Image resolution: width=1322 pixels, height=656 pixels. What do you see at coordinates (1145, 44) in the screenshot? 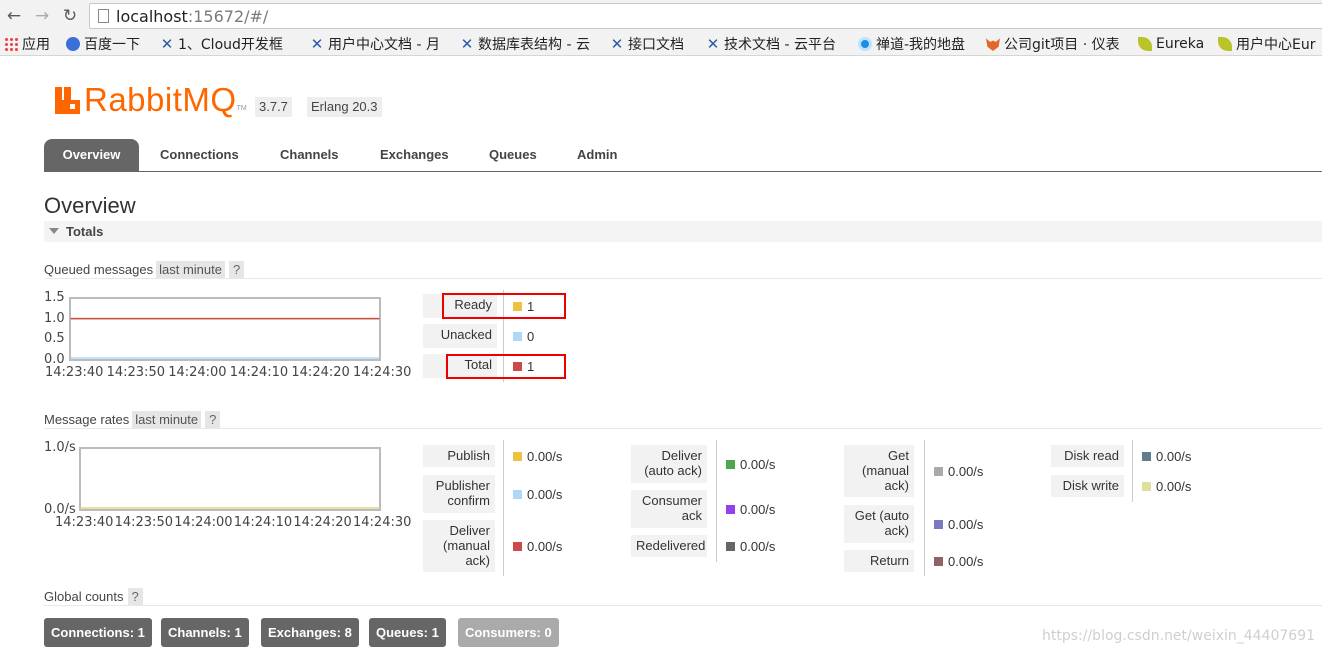
I see `leaf-icon` at bounding box center [1145, 44].